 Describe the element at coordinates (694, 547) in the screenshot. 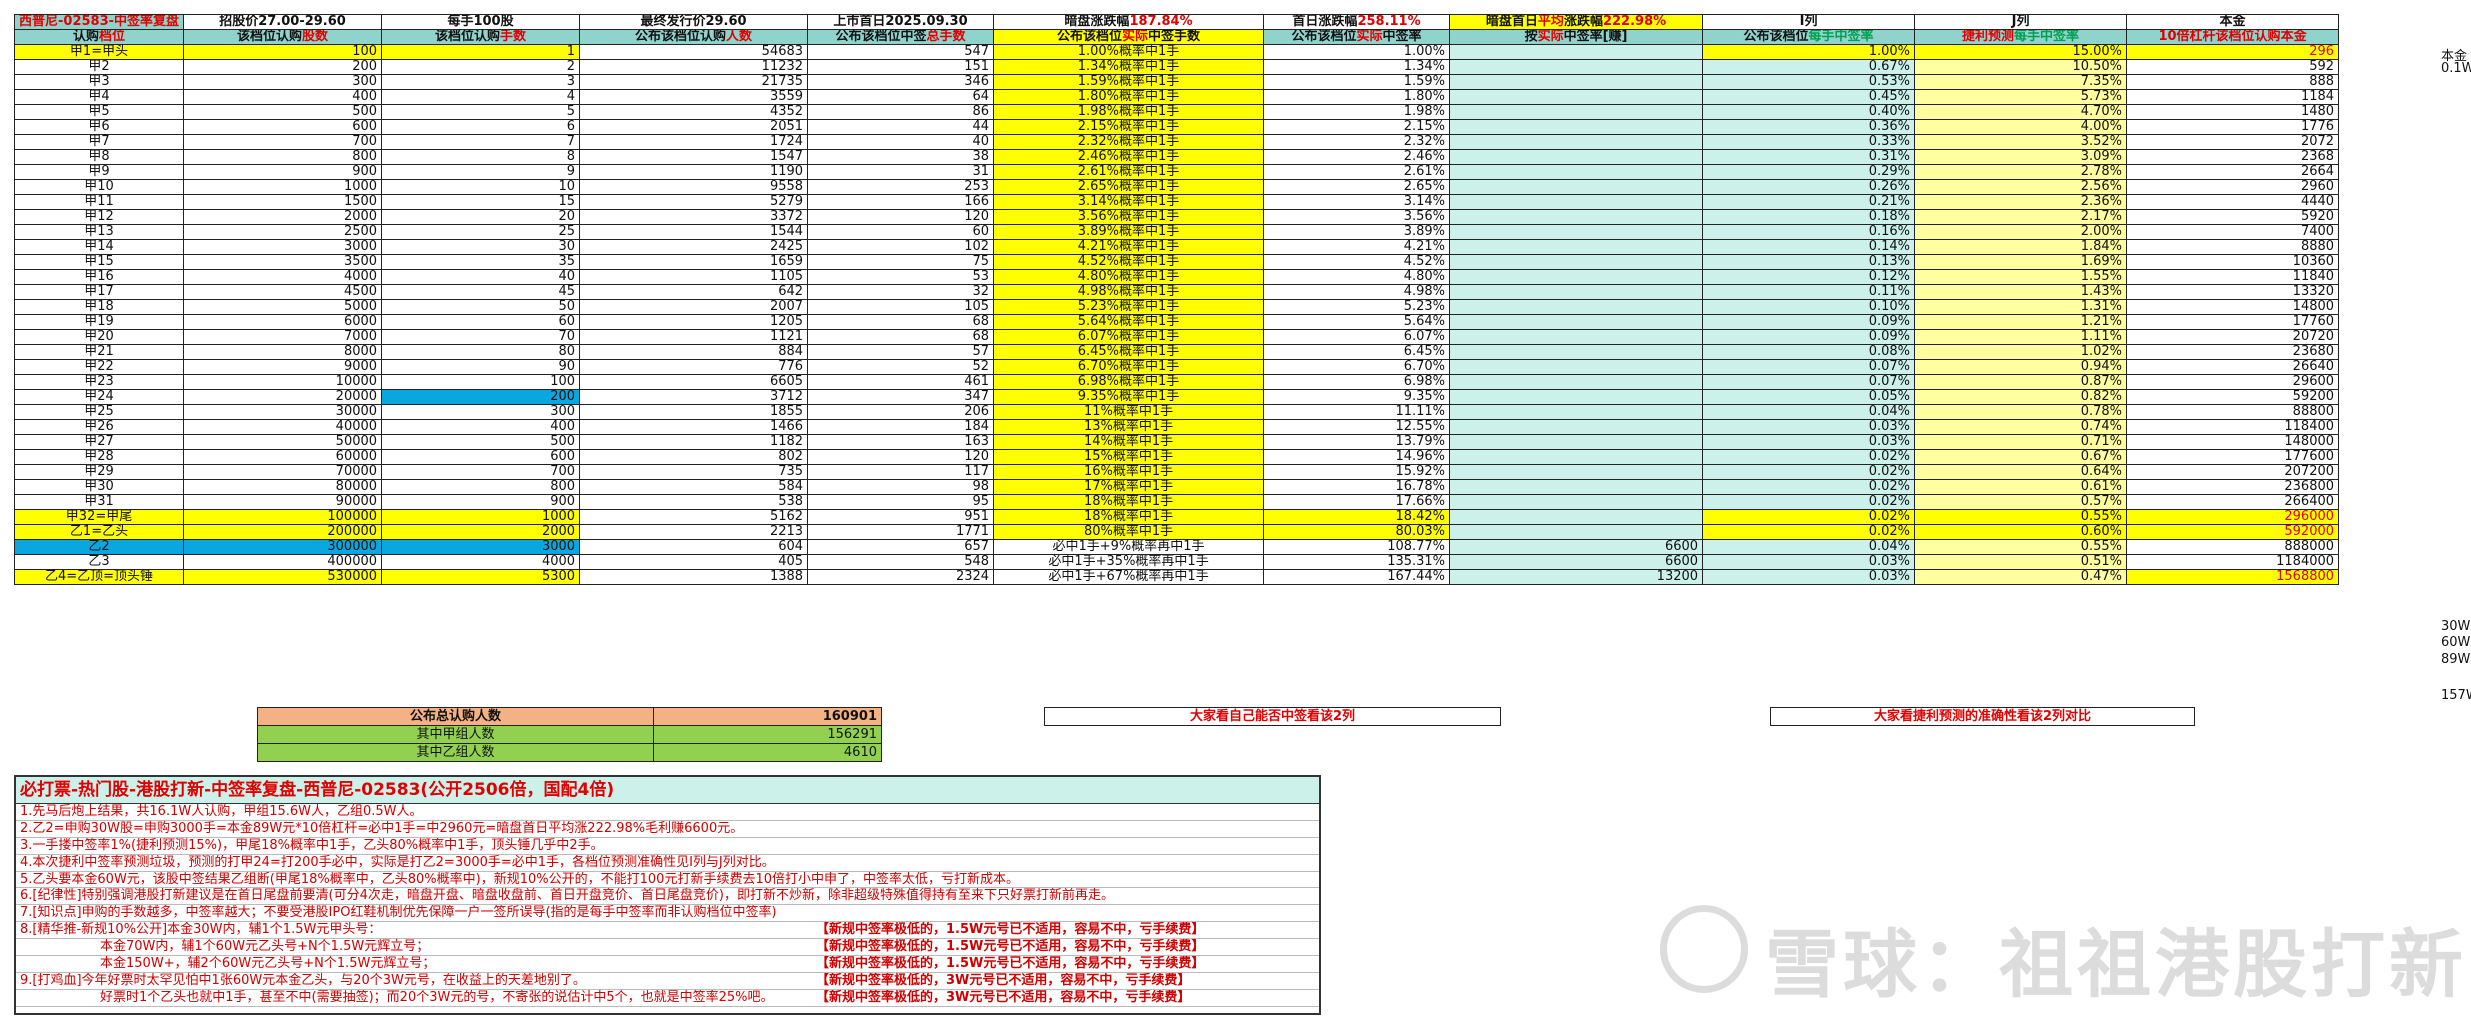

I see `table-cell: 604` at that location.